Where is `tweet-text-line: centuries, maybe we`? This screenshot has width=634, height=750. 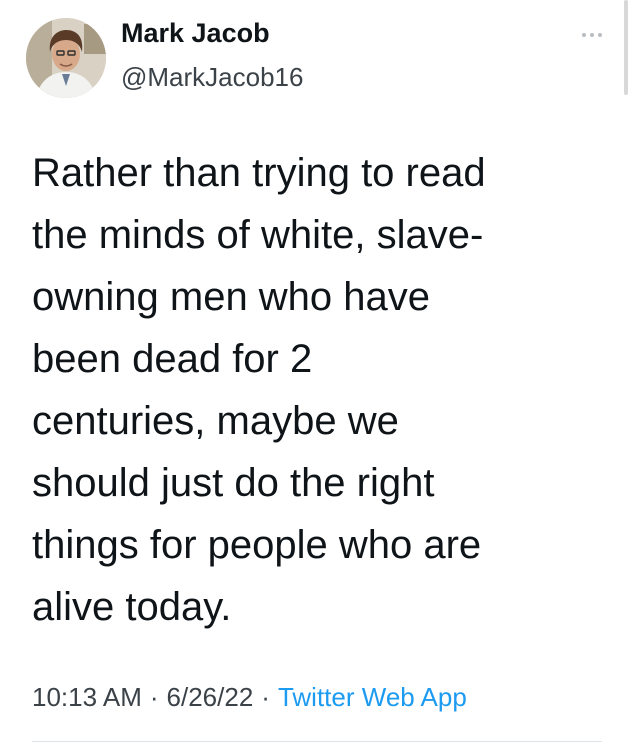
tweet-text-line: centuries, maybe we is located at coordinates (215, 421).